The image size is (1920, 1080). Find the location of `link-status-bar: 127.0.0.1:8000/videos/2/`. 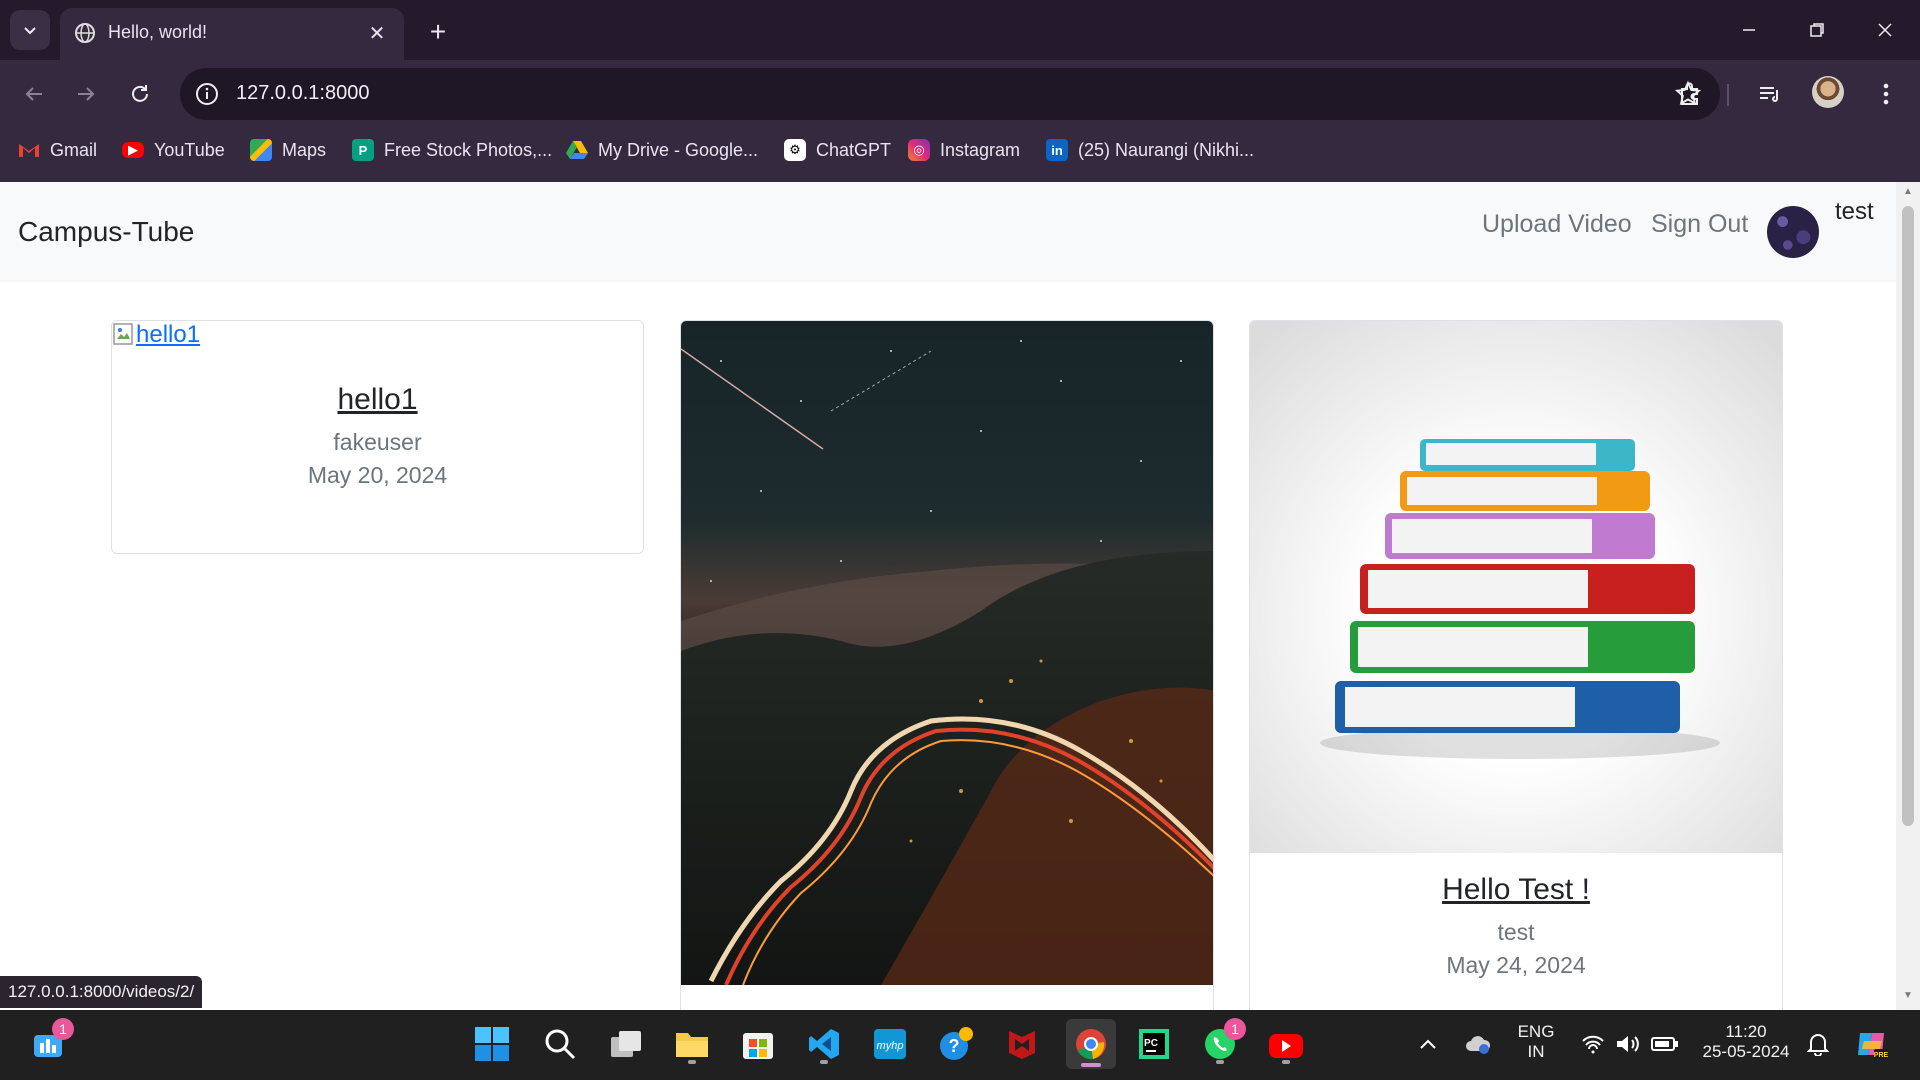

link-status-bar: 127.0.0.1:8000/videos/2/ is located at coordinates (101, 992).